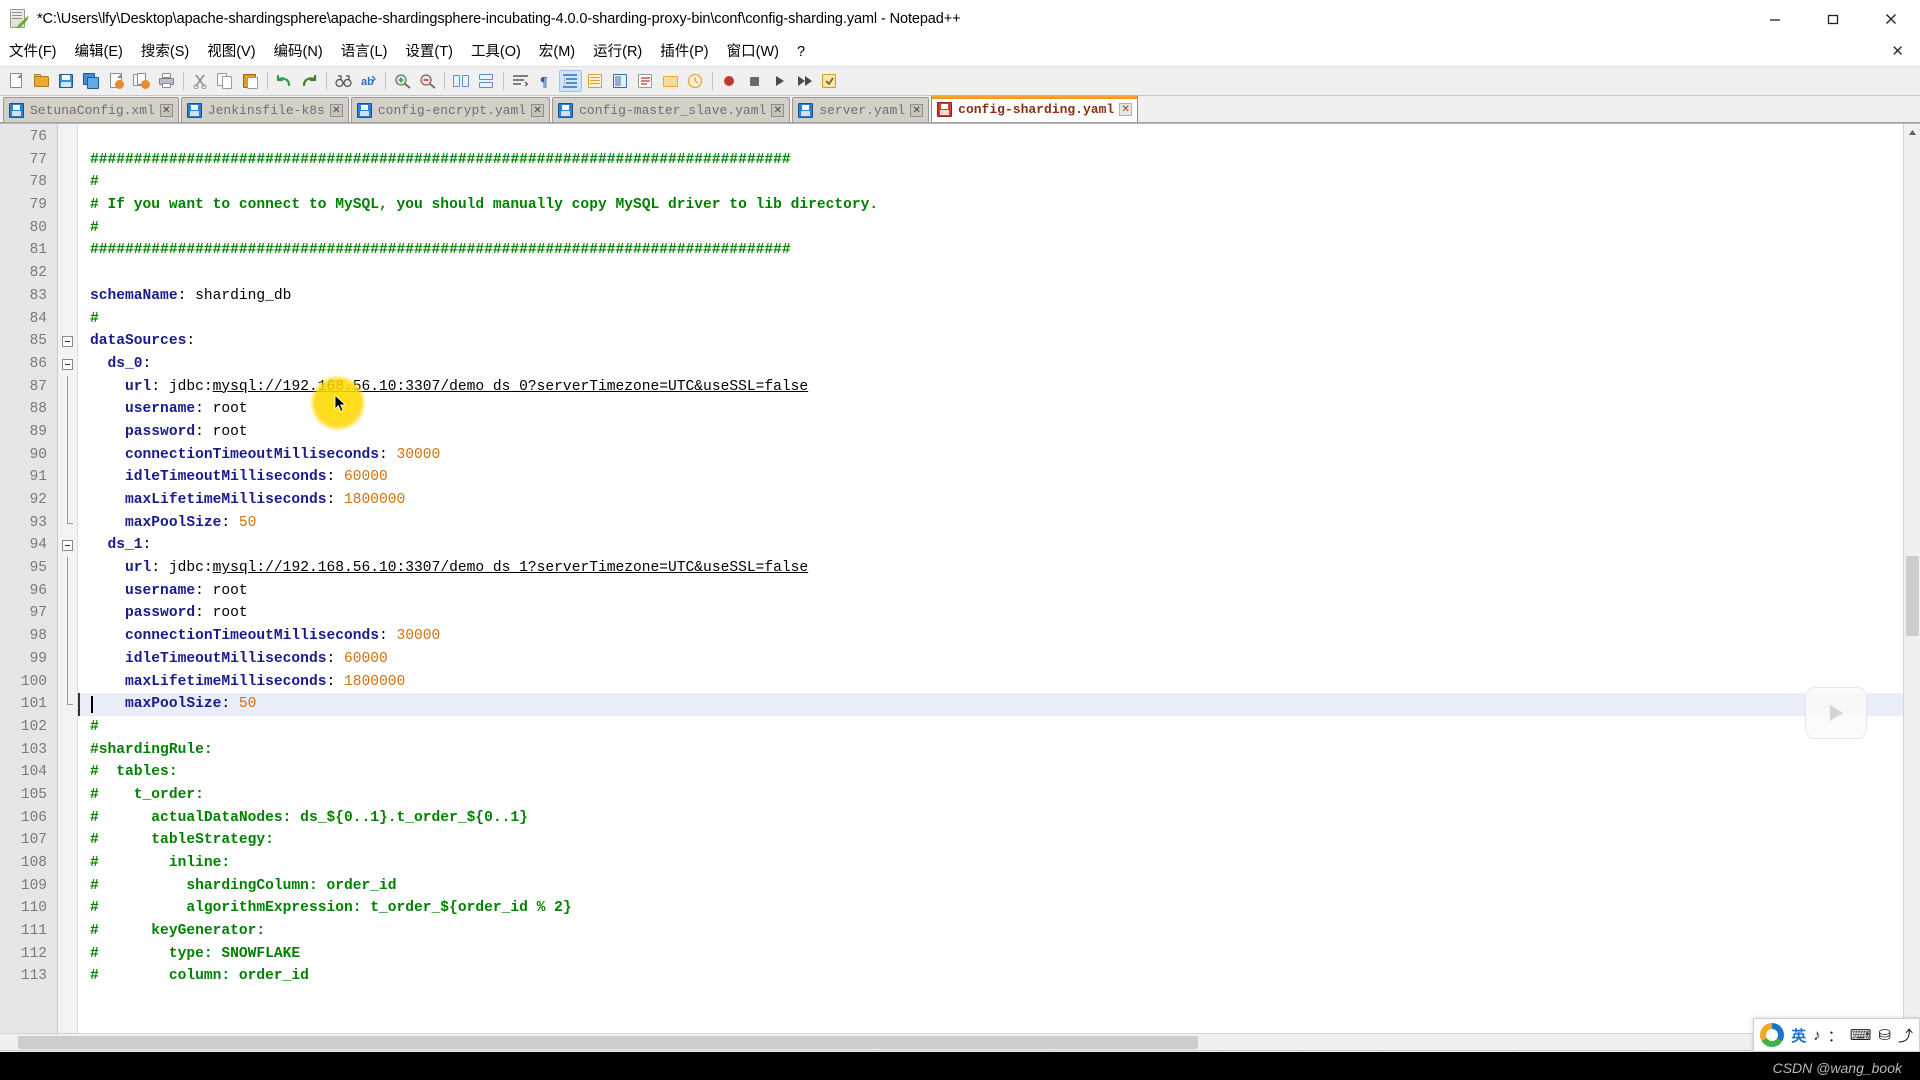 The image size is (1920, 1080). Describe the element at coordinates (990, 931) in the screenshot. I see `code-line: # keyGenerator:` at that location.